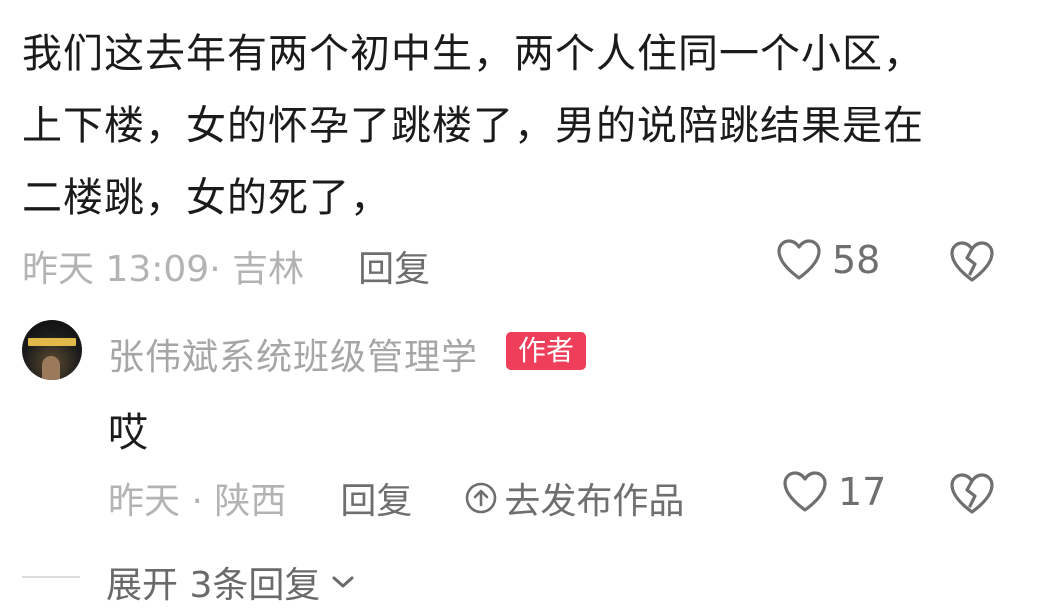 This screenshot has height=608, width=1048. Describe the element at coordinates (481, 498) in the screenshot. I see `upload-icon` at that location.